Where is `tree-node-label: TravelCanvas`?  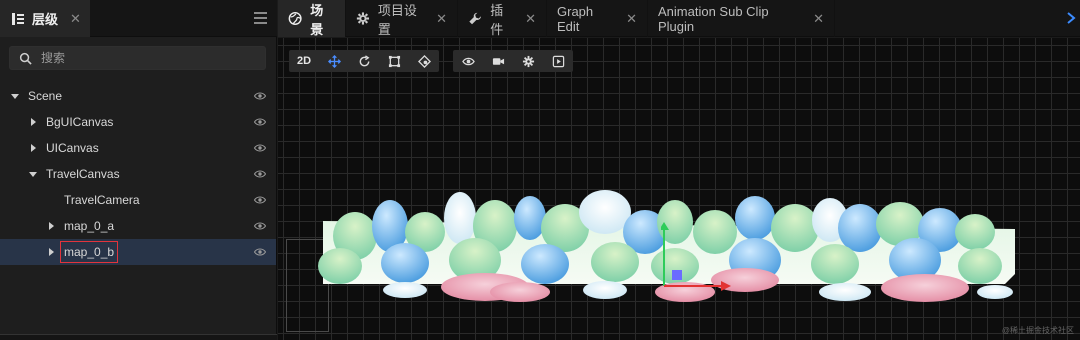
tree-node-label: TravelCanvas is located at coordinates (83, 174).